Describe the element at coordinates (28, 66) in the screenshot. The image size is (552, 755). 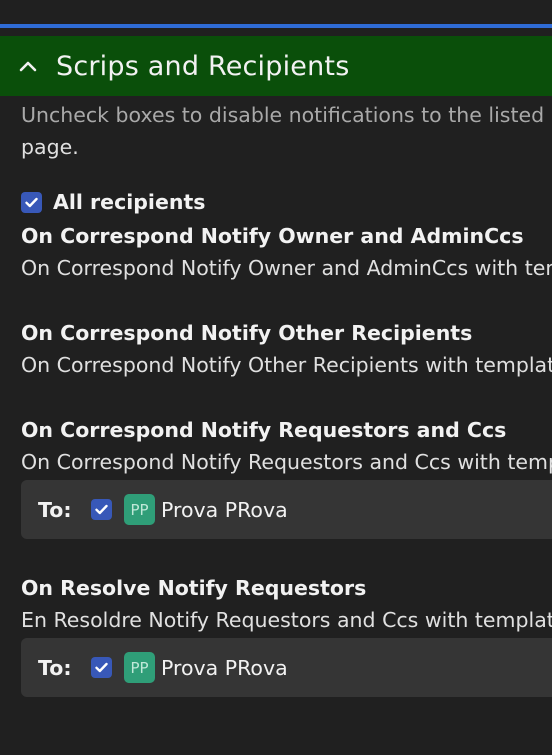
I see `chevron-up-icon` at that location.